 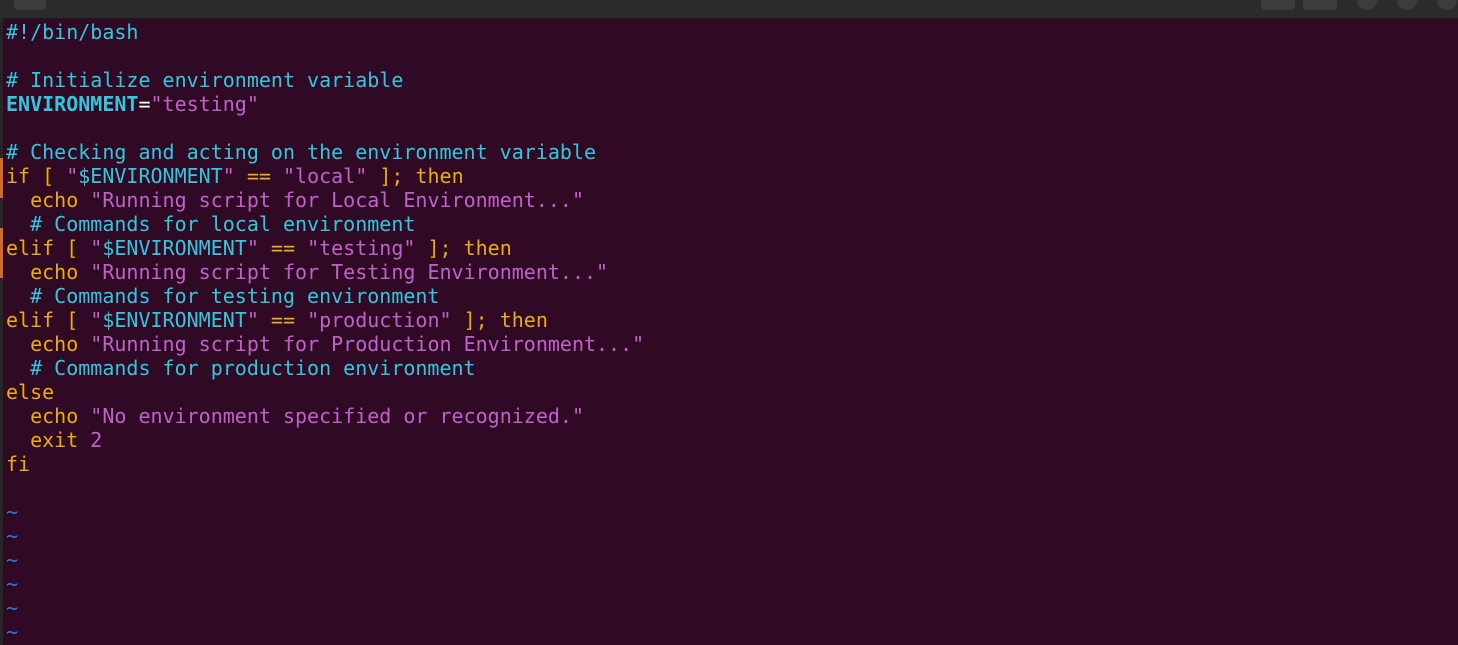 What do you see at coordinates (726, 32) in the screenshot?
I see `code-line: #!/bin/bash` at bounding box center [726, 32].